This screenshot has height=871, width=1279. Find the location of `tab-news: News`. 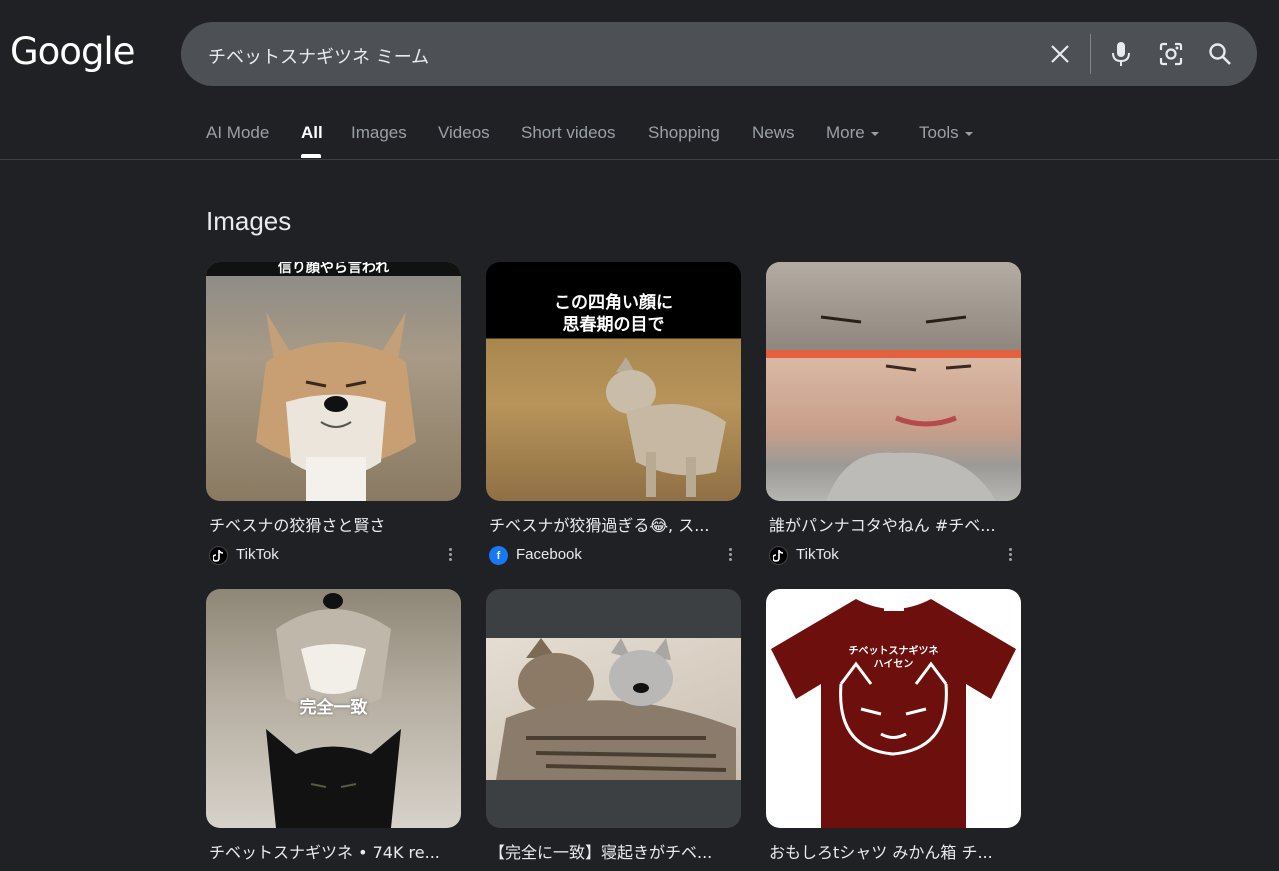

tab-news: News is located at coordinates (773, 133).